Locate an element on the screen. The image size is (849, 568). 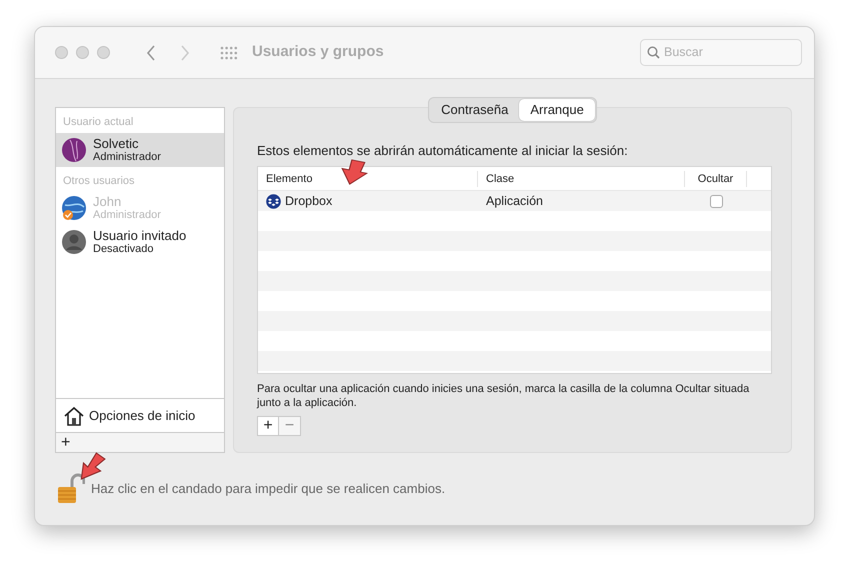
user-role: Desactivado is located at coordinates (124, 249).